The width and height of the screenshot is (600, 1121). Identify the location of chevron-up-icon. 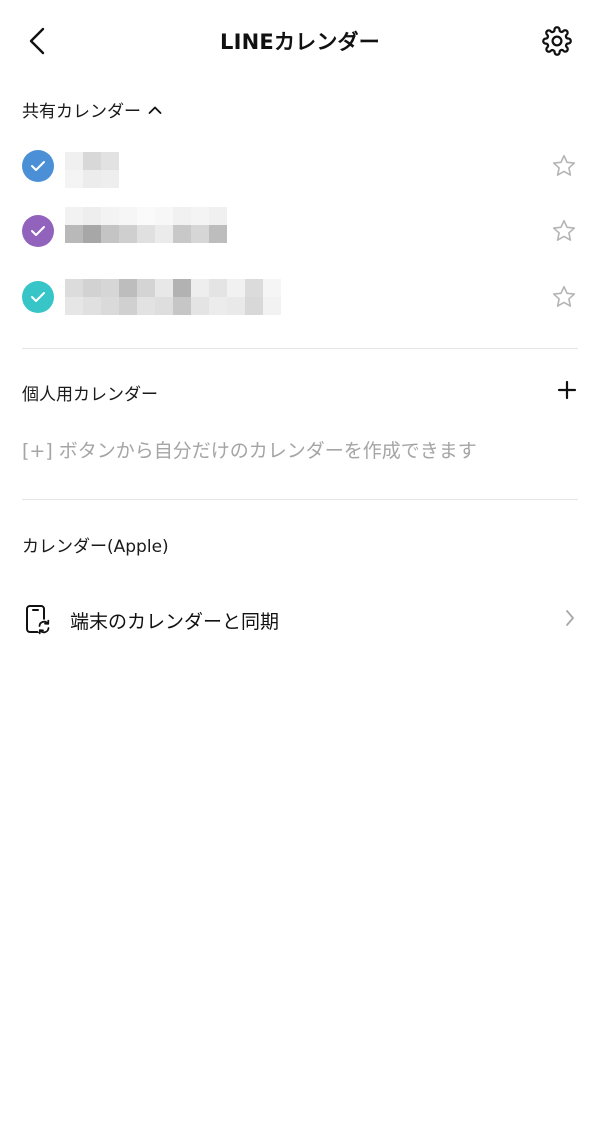
(155, 110).